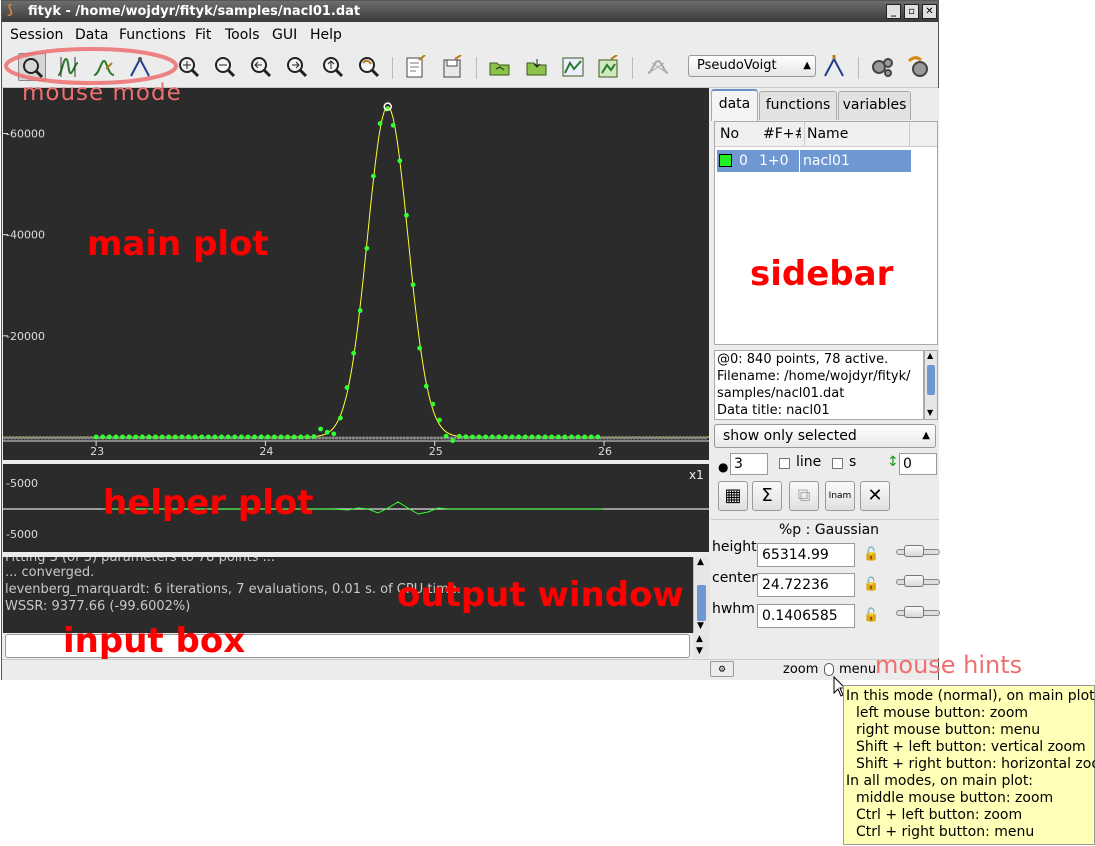 This screenshot has width=1095, height=846. What do you see at coordinates (882, 67) in the screenshot?
I see `fit-run-icon` at bounding box center [882, 67].